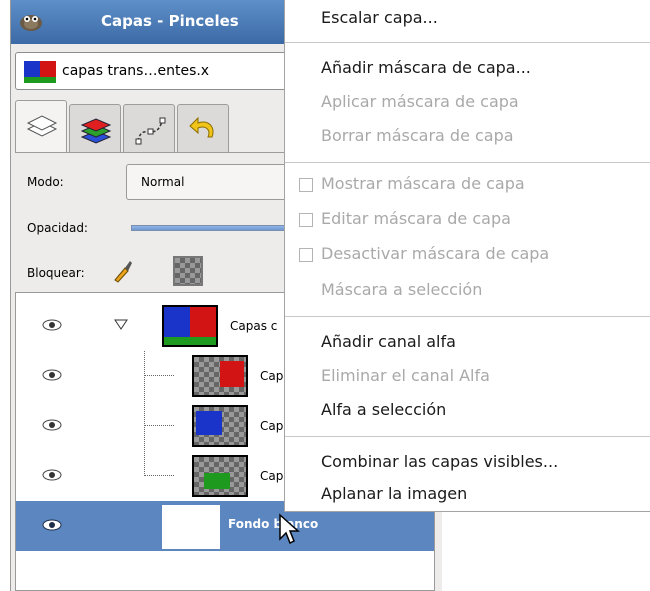 The width and height of the screenshot is (650, 591). What do you see at coordinates (423, 183) in the screenshot?
I see `menu-item-show-layer-mask: Mostrar máscara de capa` at bounding box center [423, 183].